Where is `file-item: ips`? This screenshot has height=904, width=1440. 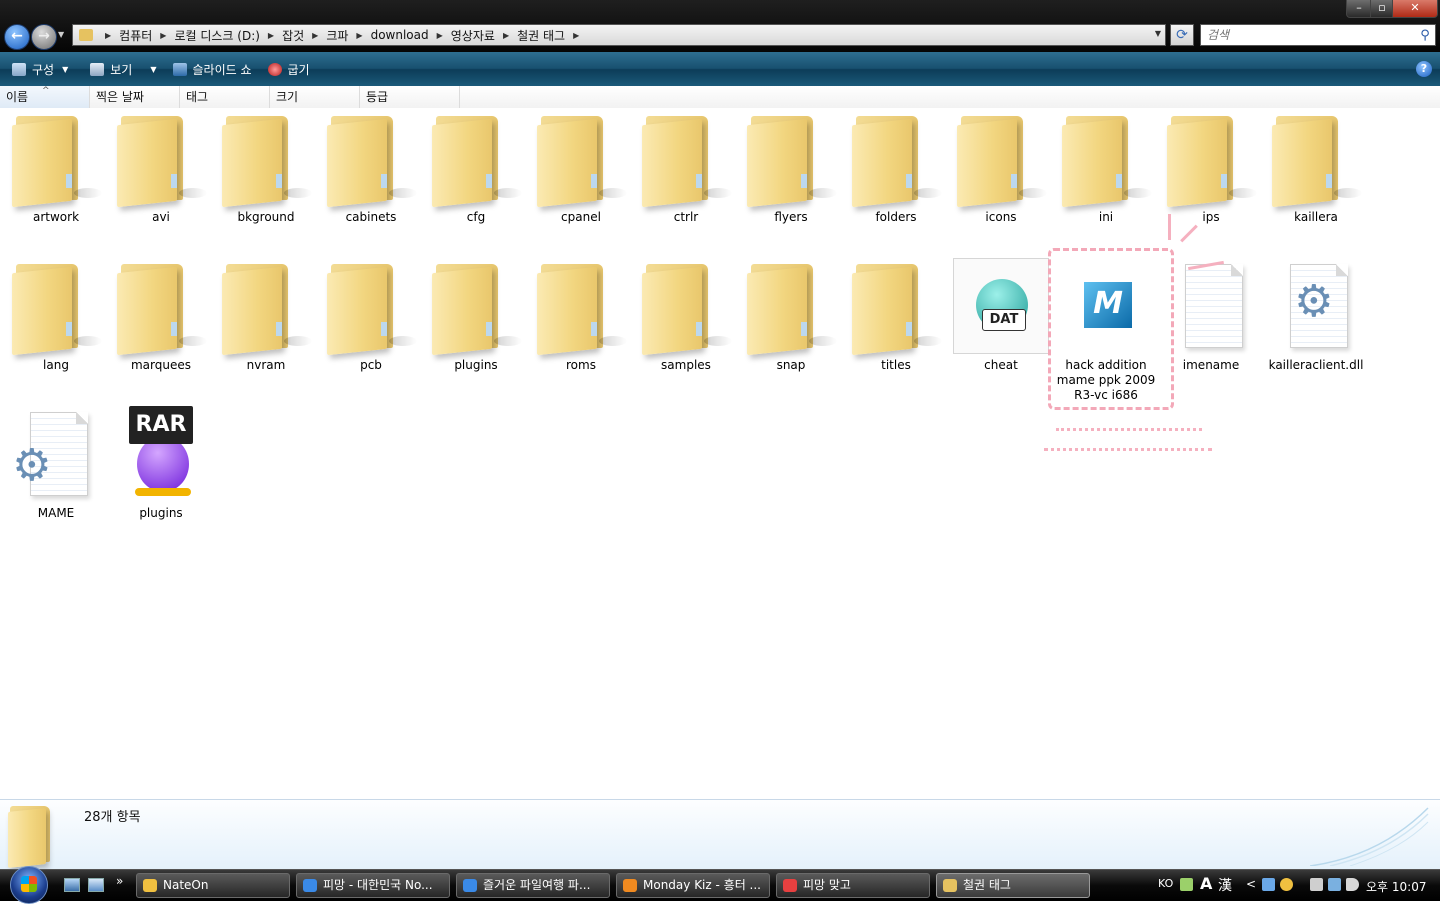
file-item: ips is located at coordinates (1211, 178).